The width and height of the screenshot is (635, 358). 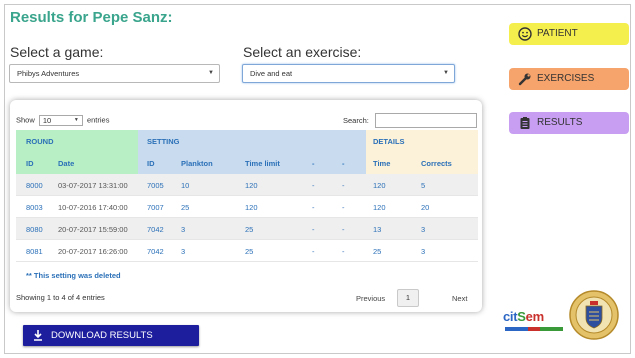 I want to click on details-group-label: DETAILS, so click(x=389, y=141).